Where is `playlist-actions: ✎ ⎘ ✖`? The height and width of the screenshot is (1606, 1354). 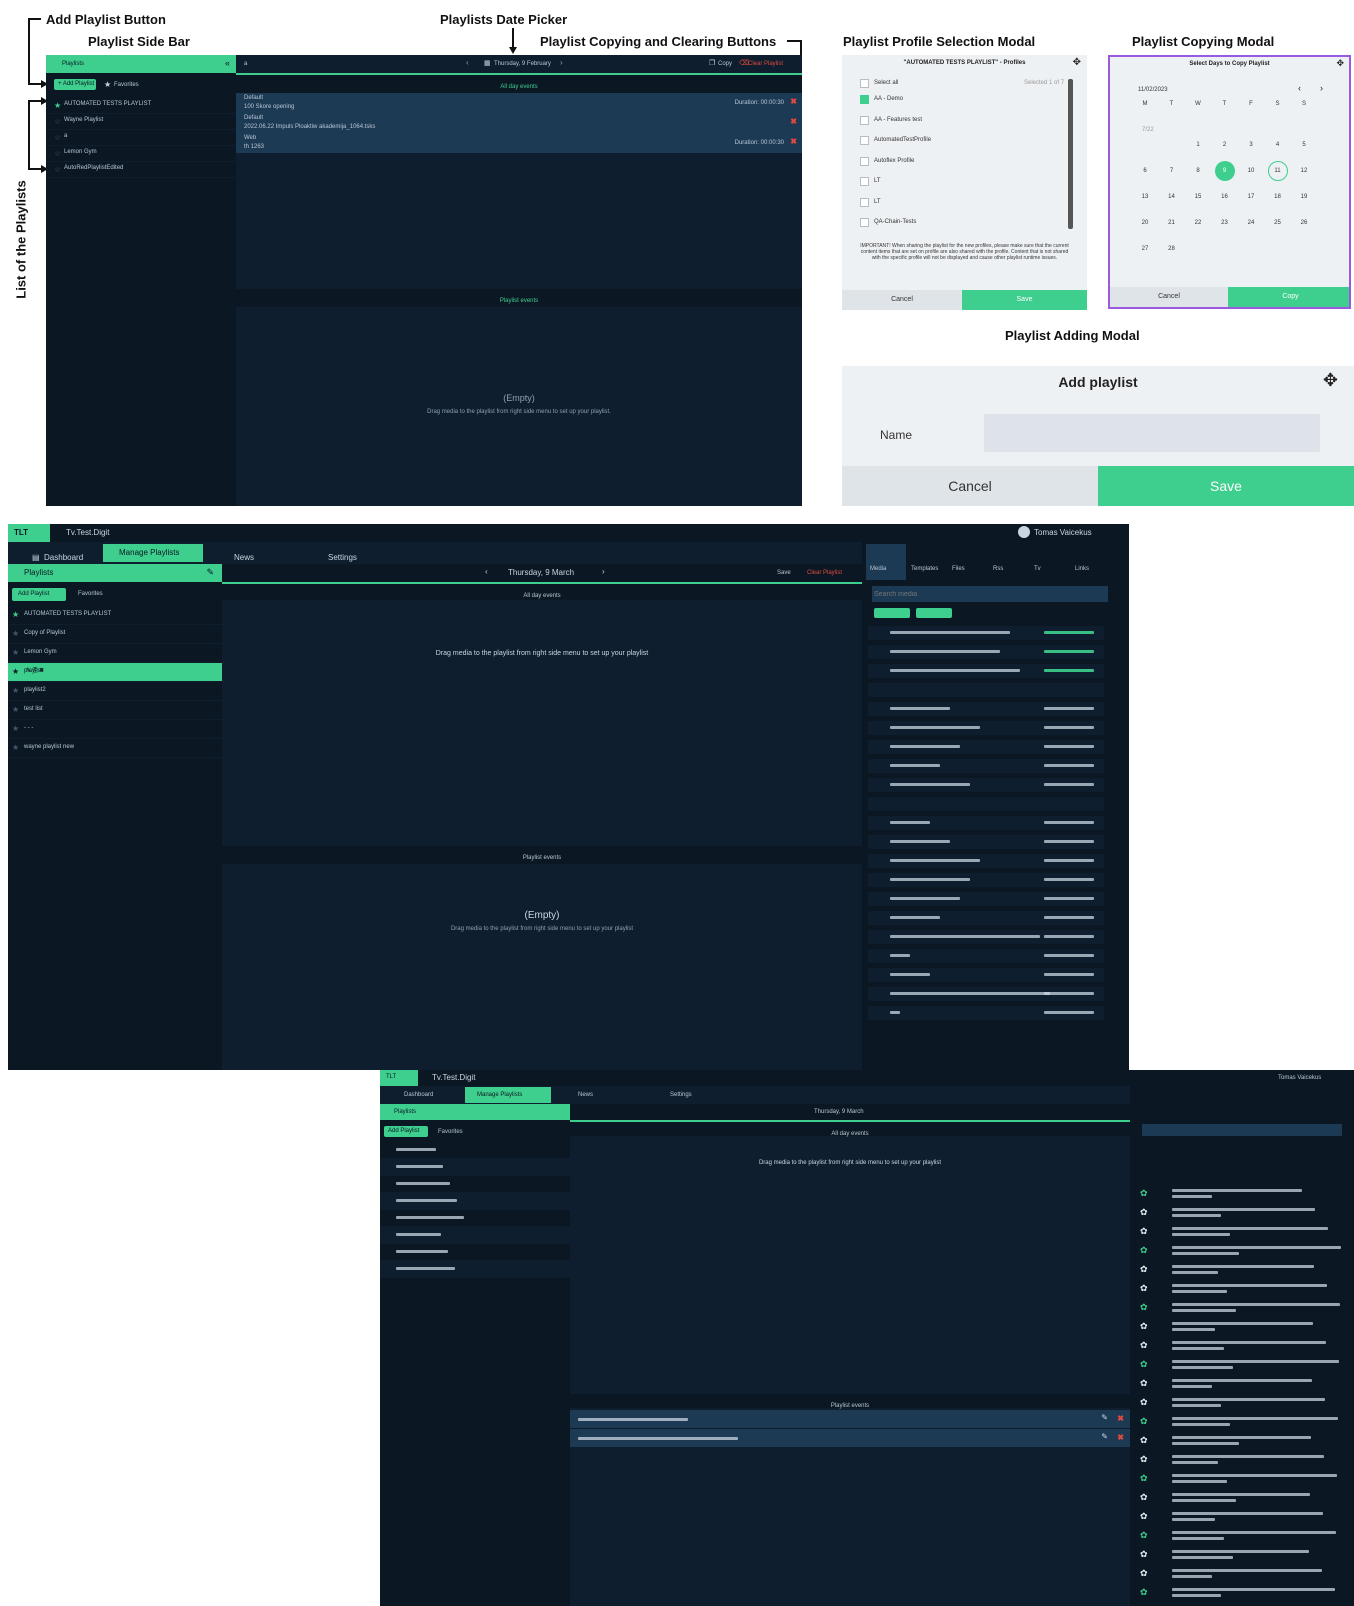 playlist-actions: ✎ ⎘ ✖ is located at coordinates (119, 671).